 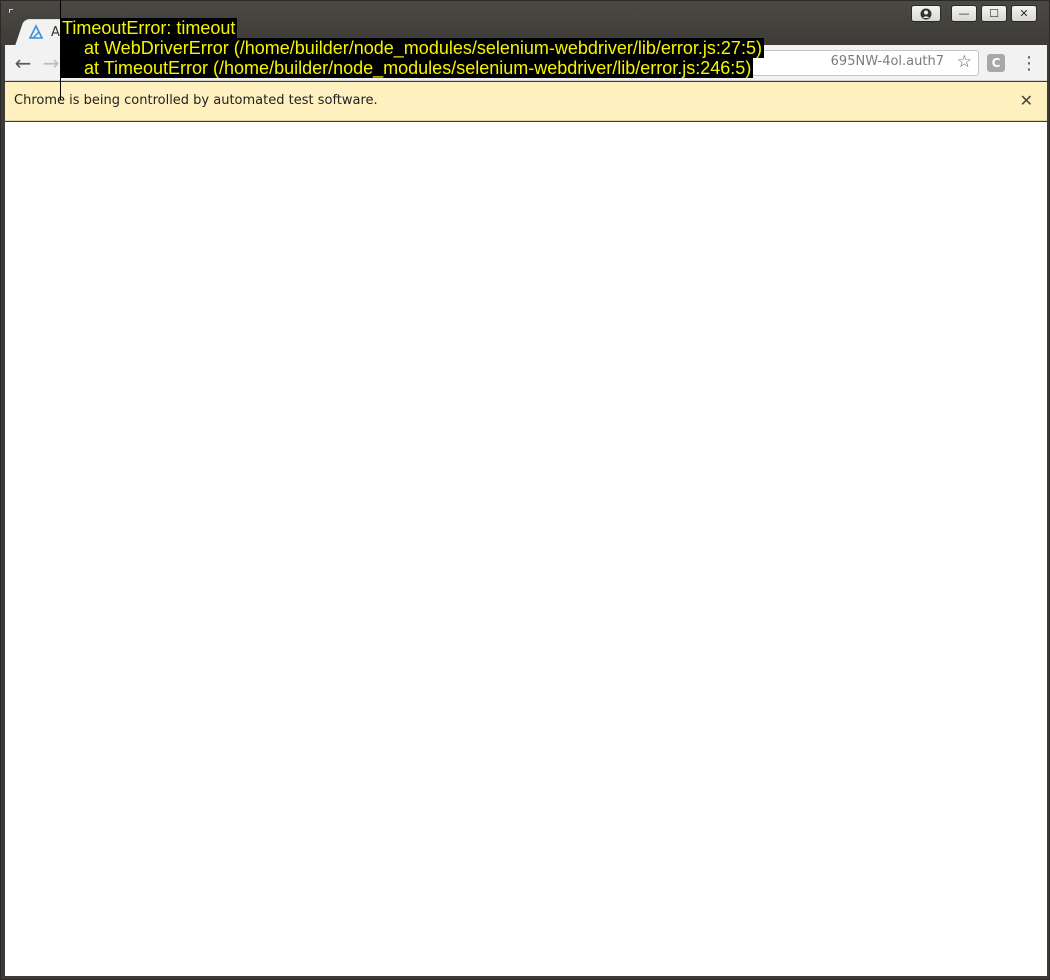 I want to click on tab-content: A, so click(x=43, y=32).